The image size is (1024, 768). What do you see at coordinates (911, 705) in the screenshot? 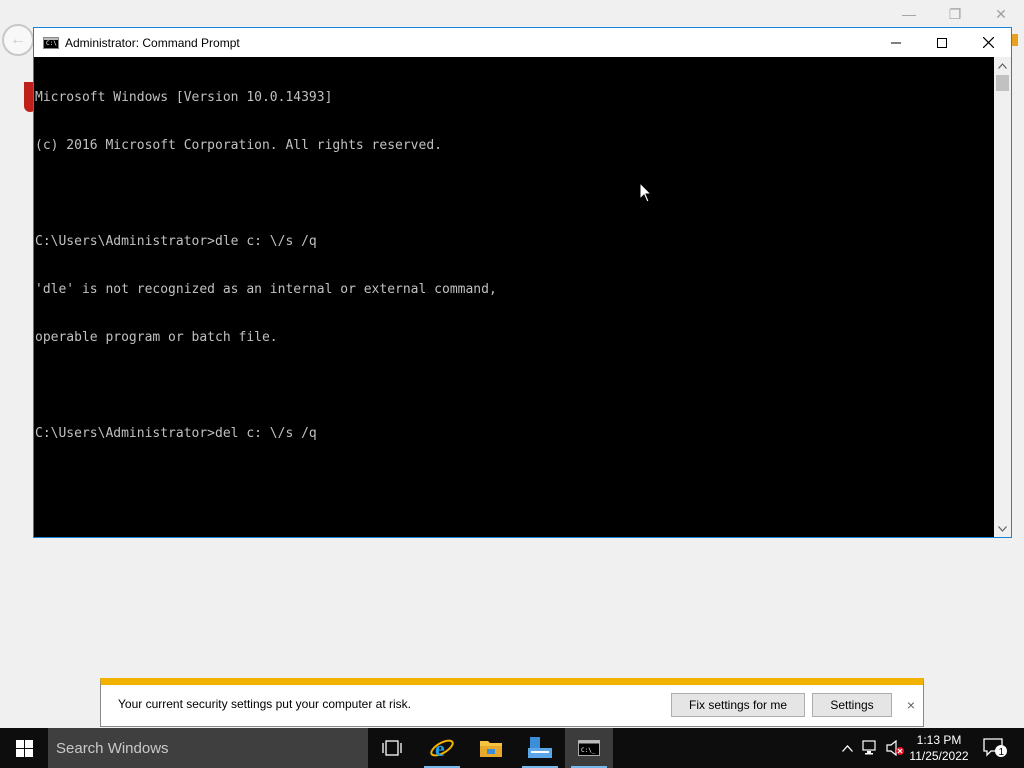
I see `notification-close-icon: ×` at bounding box center [911, 705].